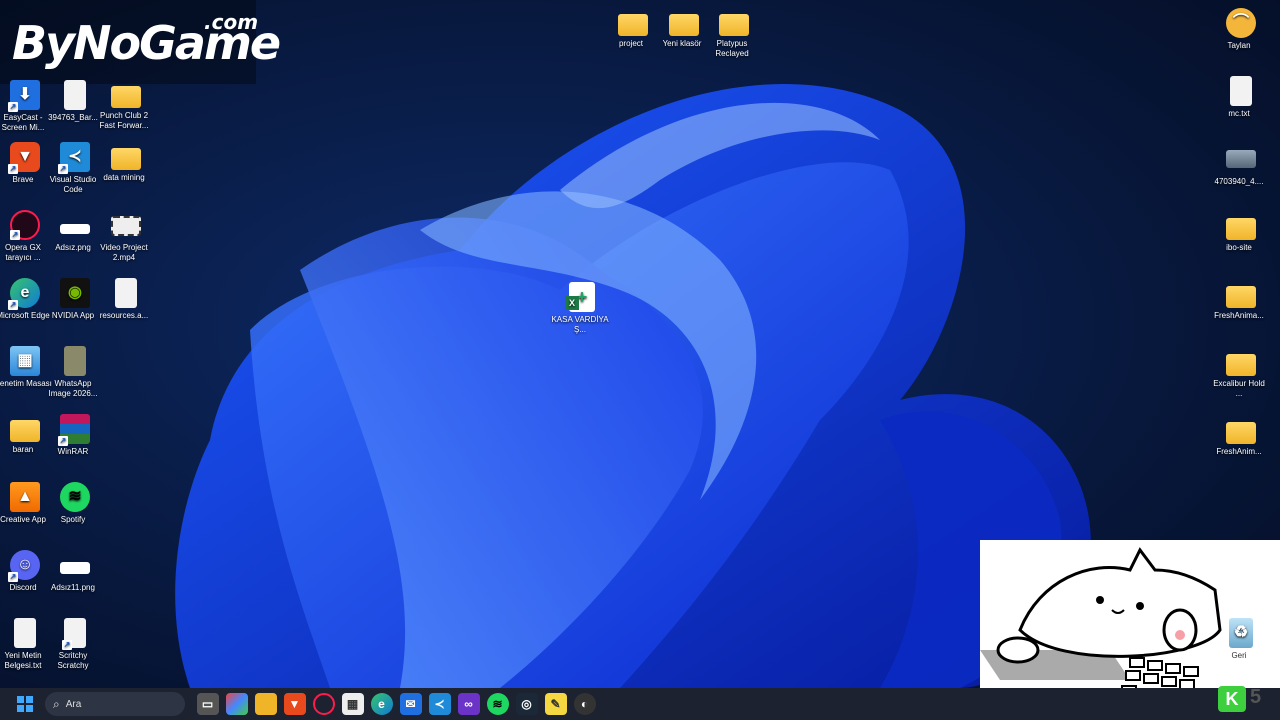  I want to click on recycle-bin-icon: ♻, so click(1241, 633).